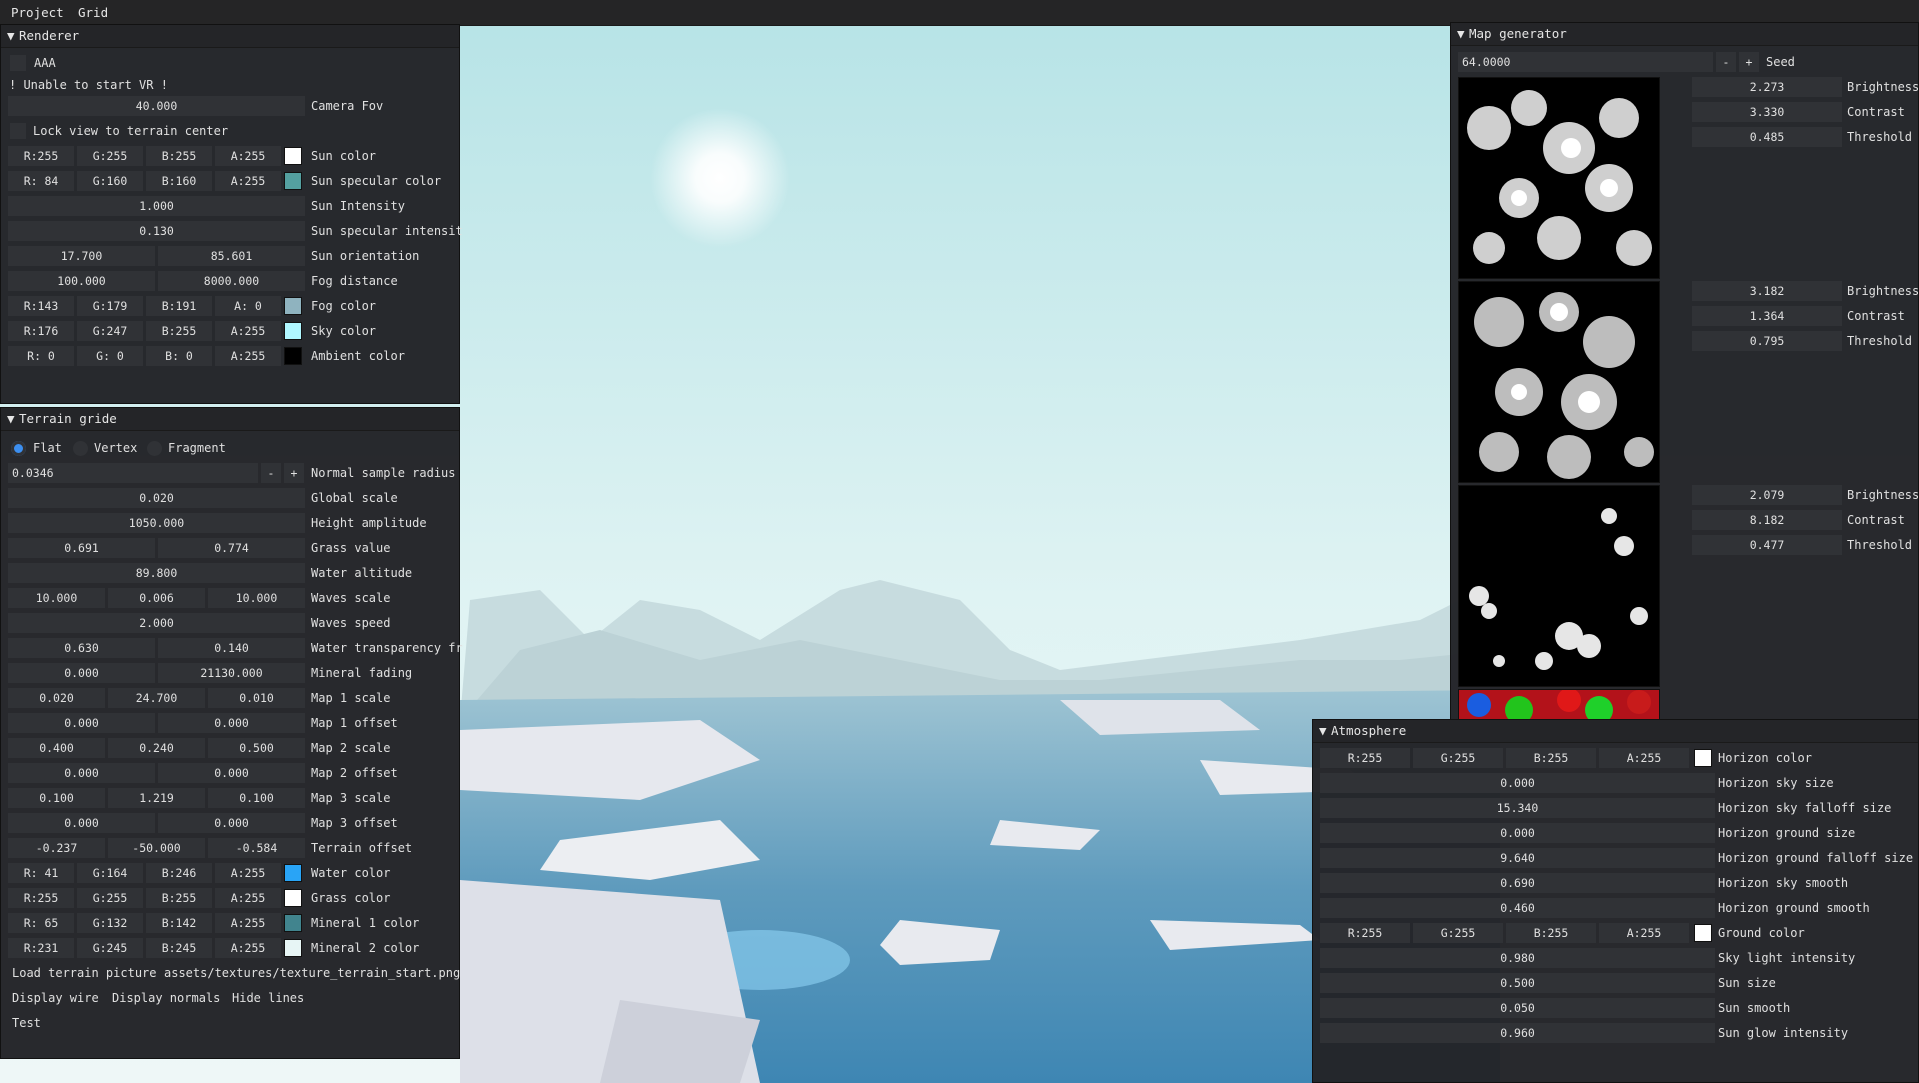  I want to click on mineral2-color-r-field: R:231, so click(41, 948).